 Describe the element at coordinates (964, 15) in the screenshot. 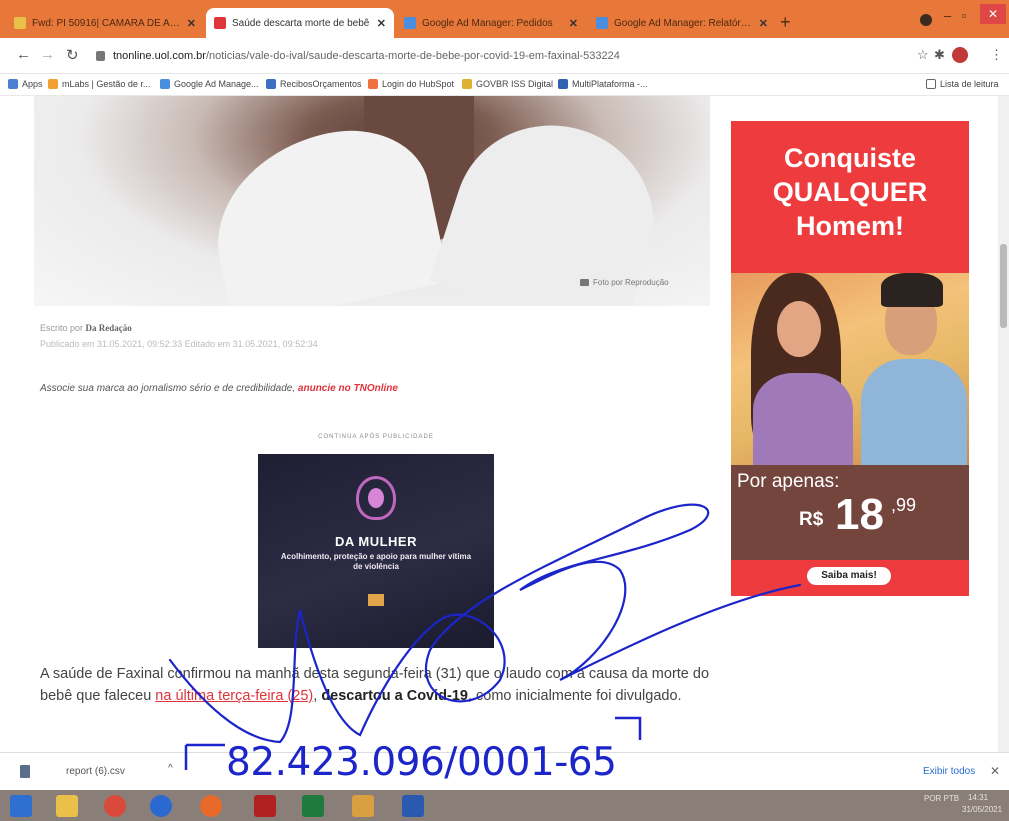

I see `maximize-icon: ▫` at that location.